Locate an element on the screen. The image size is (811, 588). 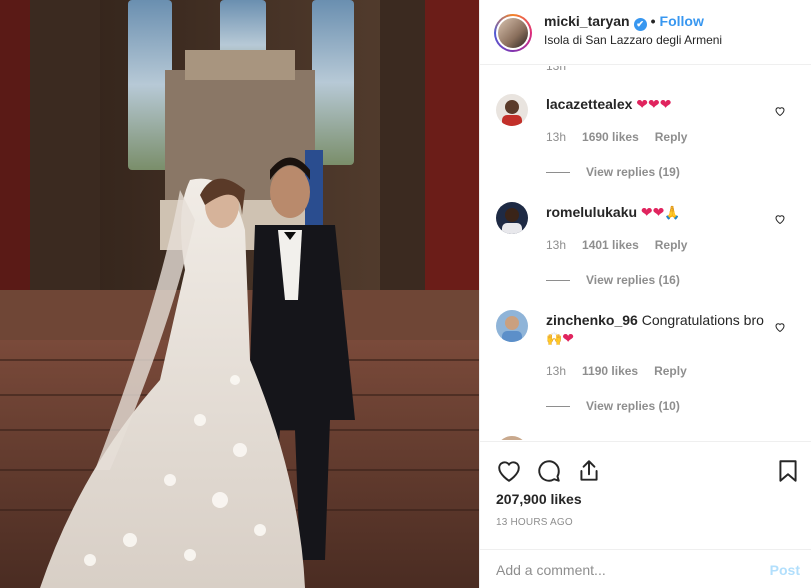
post-location: Isola di San Lazzaro degli Armeni is located at coordinates (633, 40).